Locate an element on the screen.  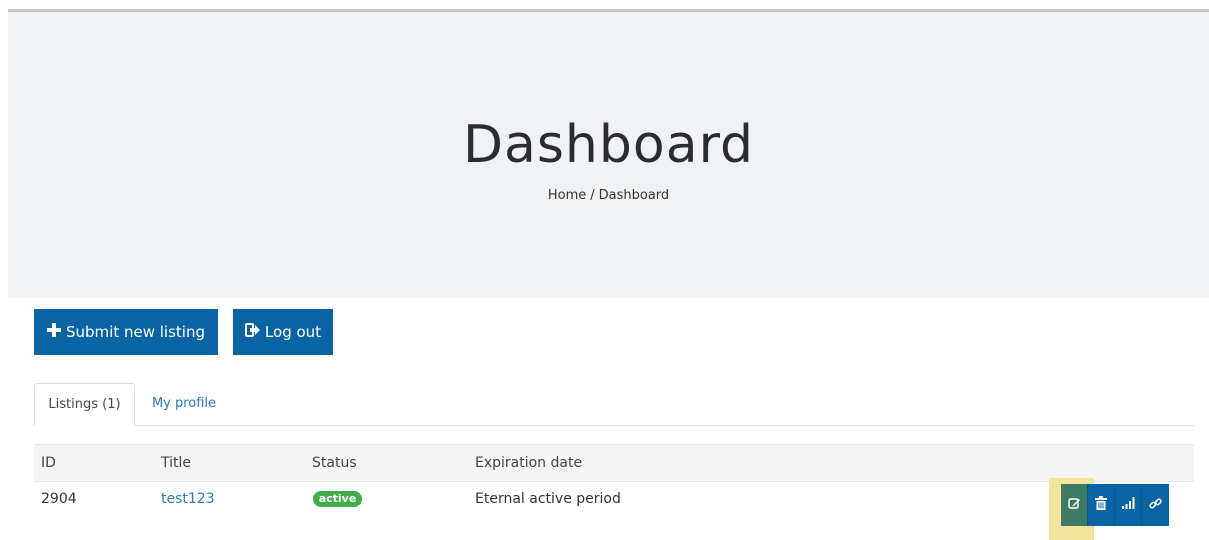
status-badge: active is located at coordinates (337, 499).